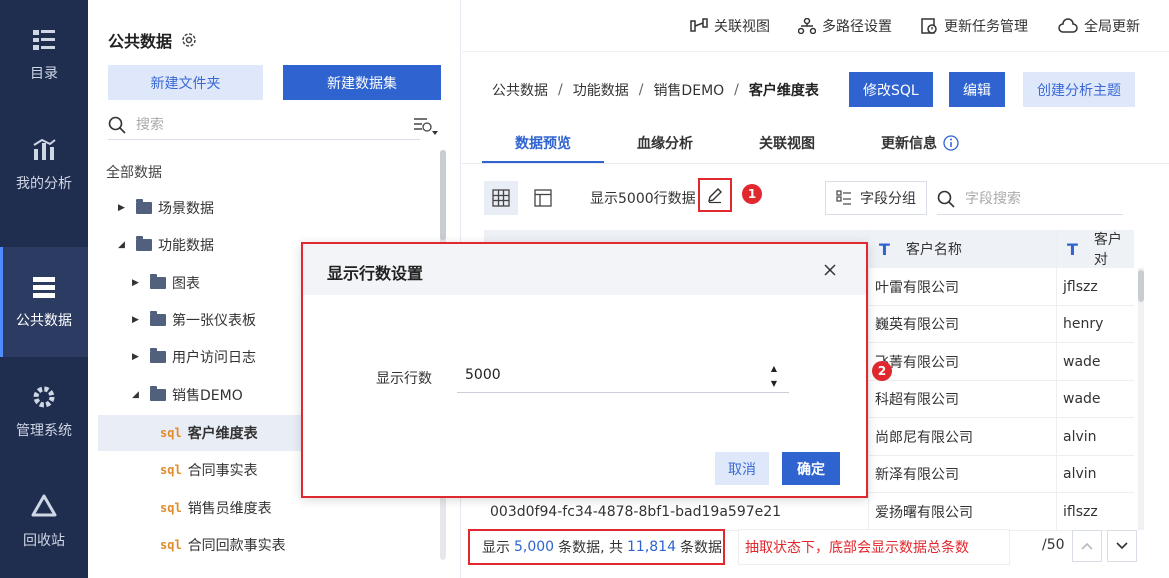  What do you see at coordinates (189, 40) in the screenshot?
I see `settings-icon` at bounding box center [189, 40].